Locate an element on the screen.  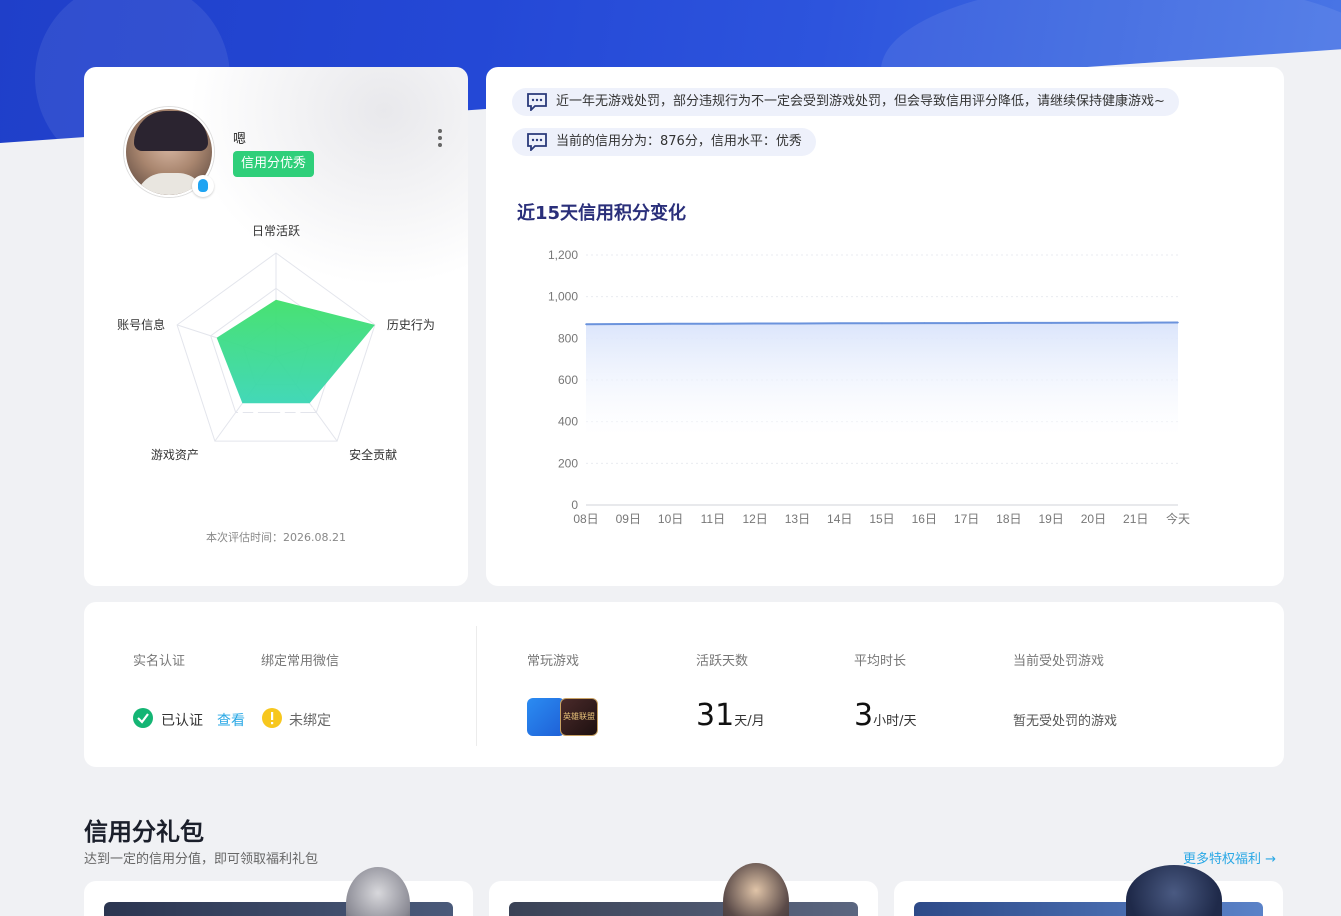
games-label: 常玩游戏 is located at coordinates (553, 661).